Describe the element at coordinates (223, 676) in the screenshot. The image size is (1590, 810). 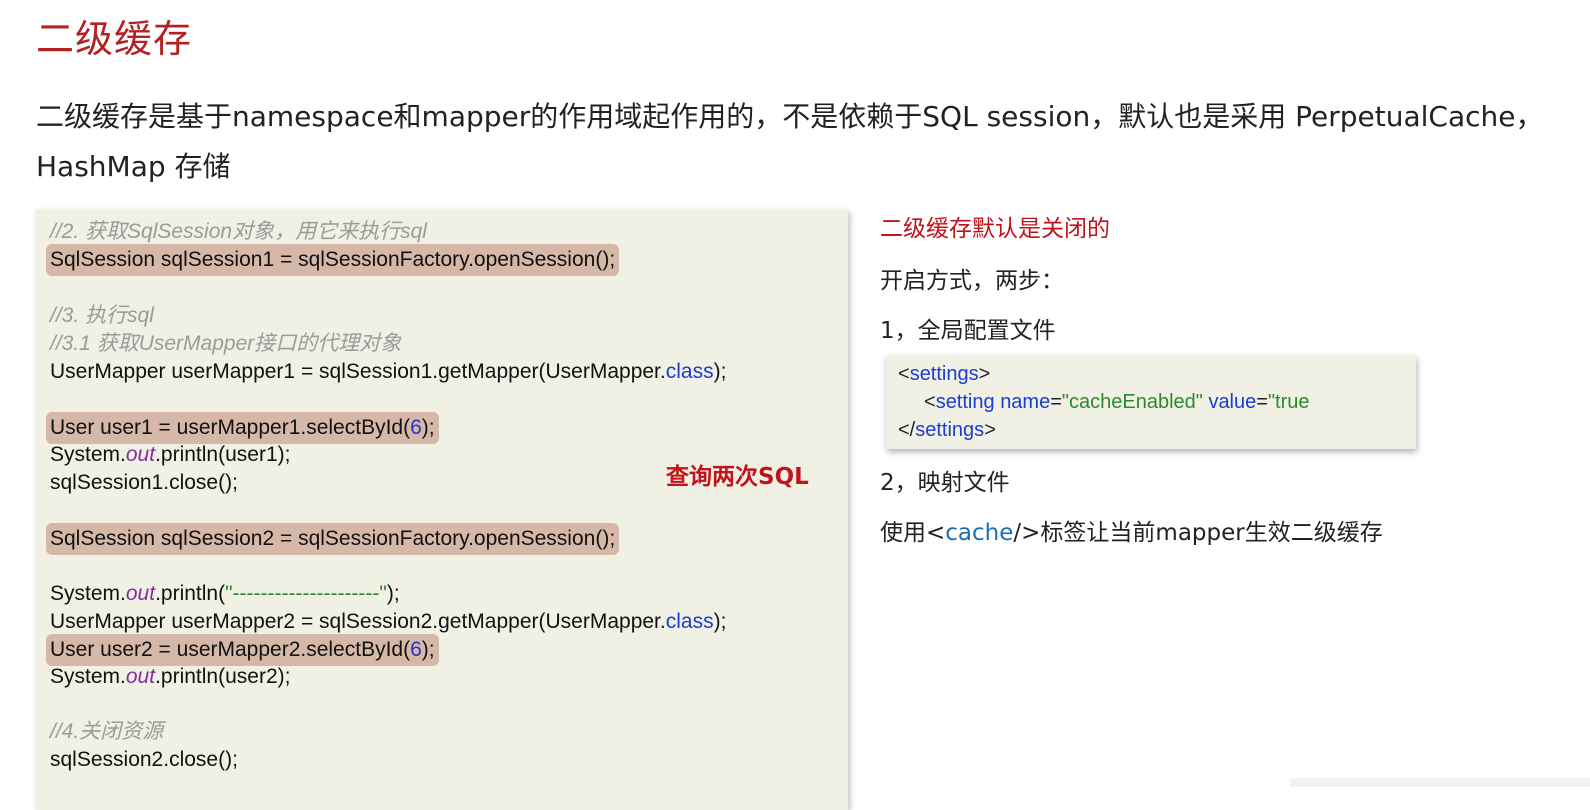
I see `code-text: .println(user2);` at that location.